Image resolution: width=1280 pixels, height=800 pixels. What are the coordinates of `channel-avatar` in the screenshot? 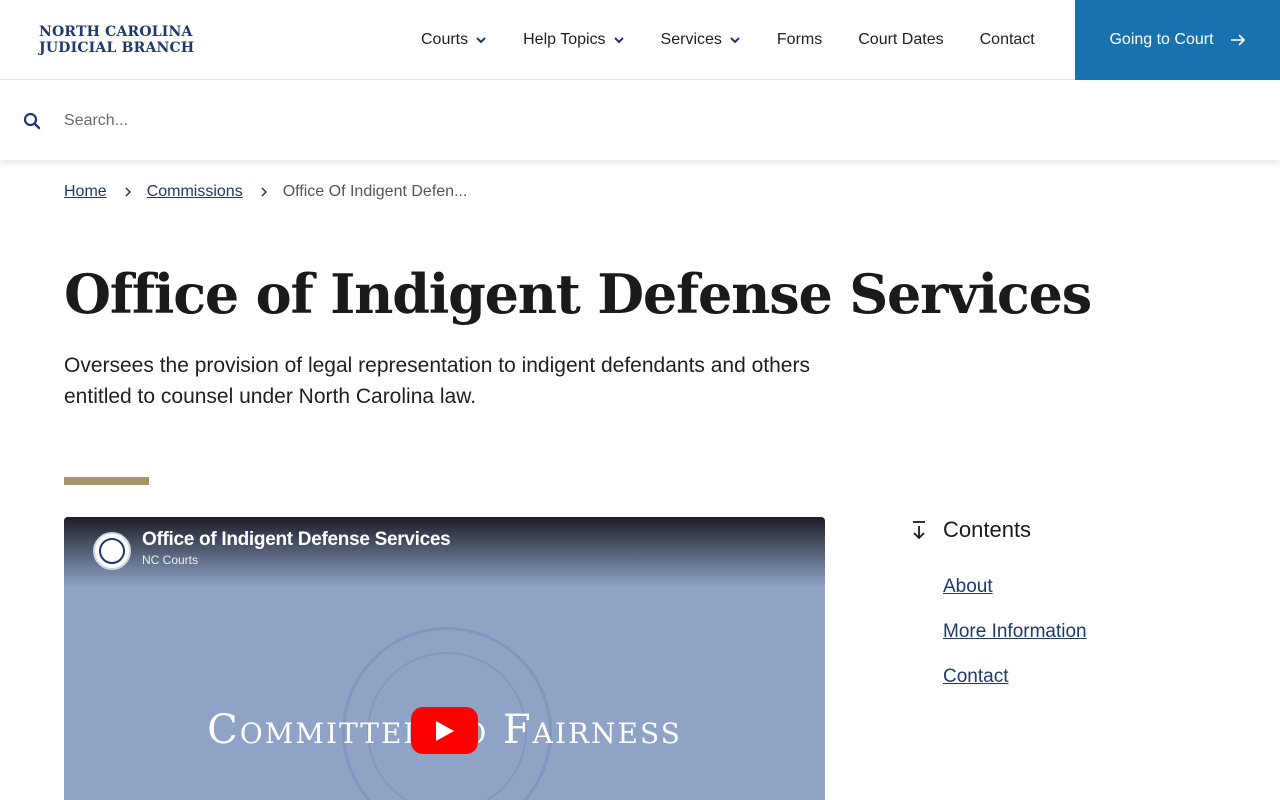 It's located at (112, 551).